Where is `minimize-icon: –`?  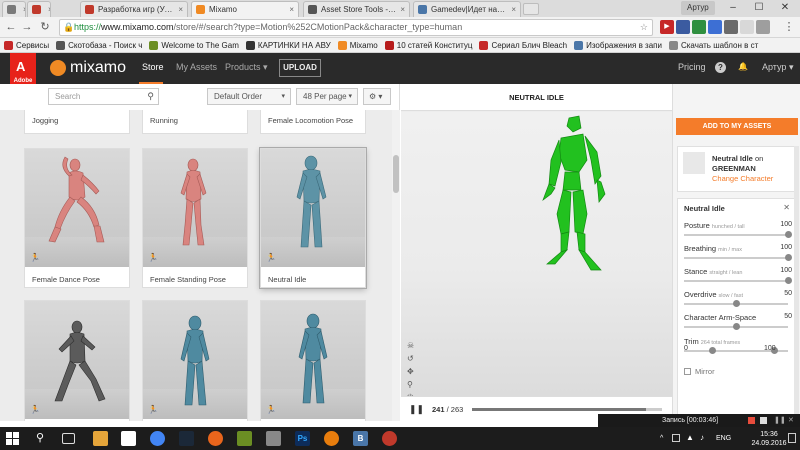
minimize-icon: – is located at coordinates (733, 7).